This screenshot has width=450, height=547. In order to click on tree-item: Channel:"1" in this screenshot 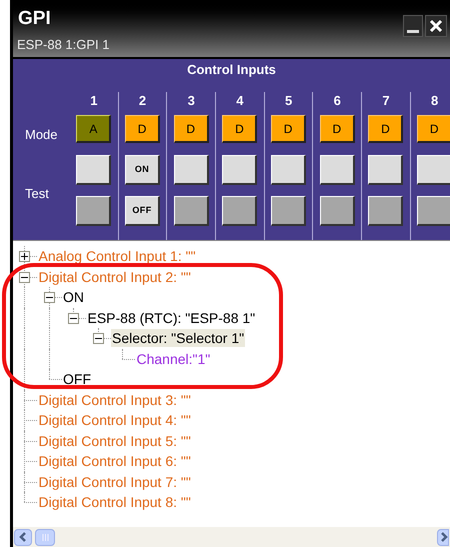, I will do `click(174, 359)`.